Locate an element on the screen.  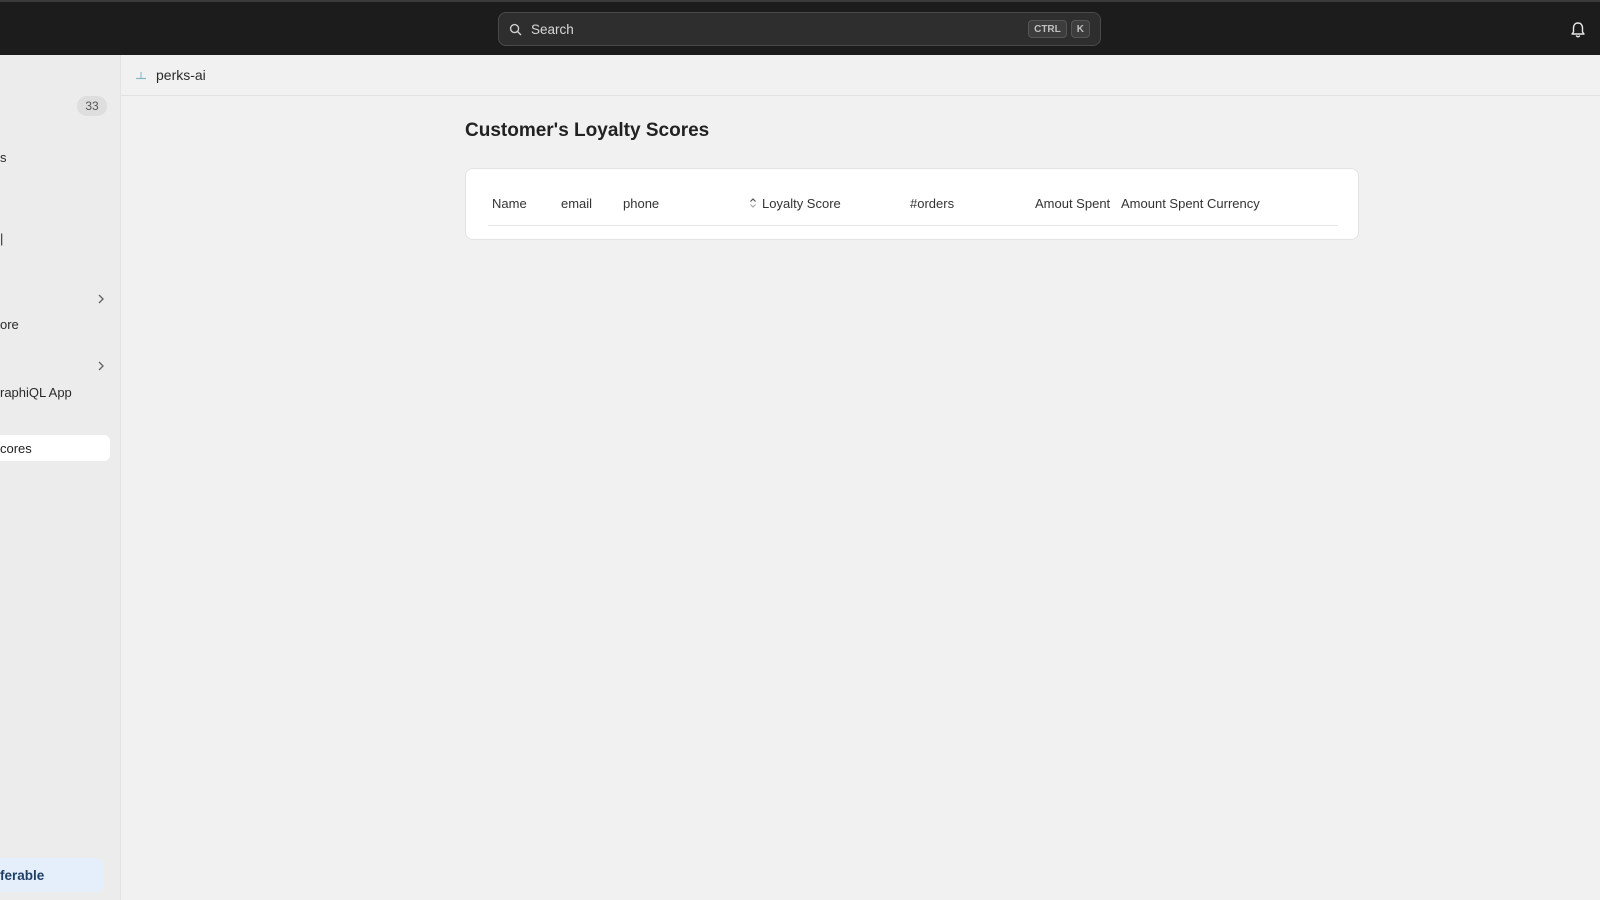
sort-icon is located at coordinates (753, 203).